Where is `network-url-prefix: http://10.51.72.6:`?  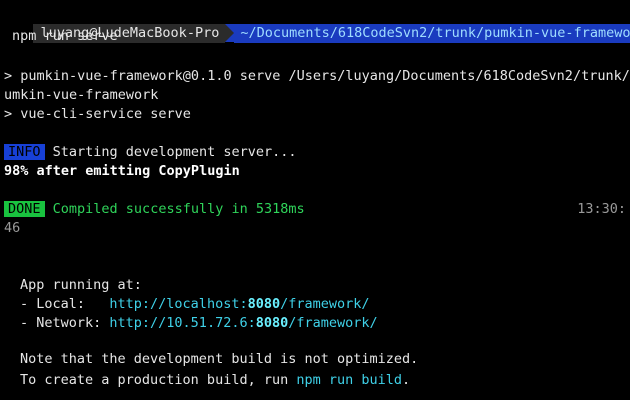 network-url-prefix: http://10.51.72.6: is located at coordinates (182, 323).